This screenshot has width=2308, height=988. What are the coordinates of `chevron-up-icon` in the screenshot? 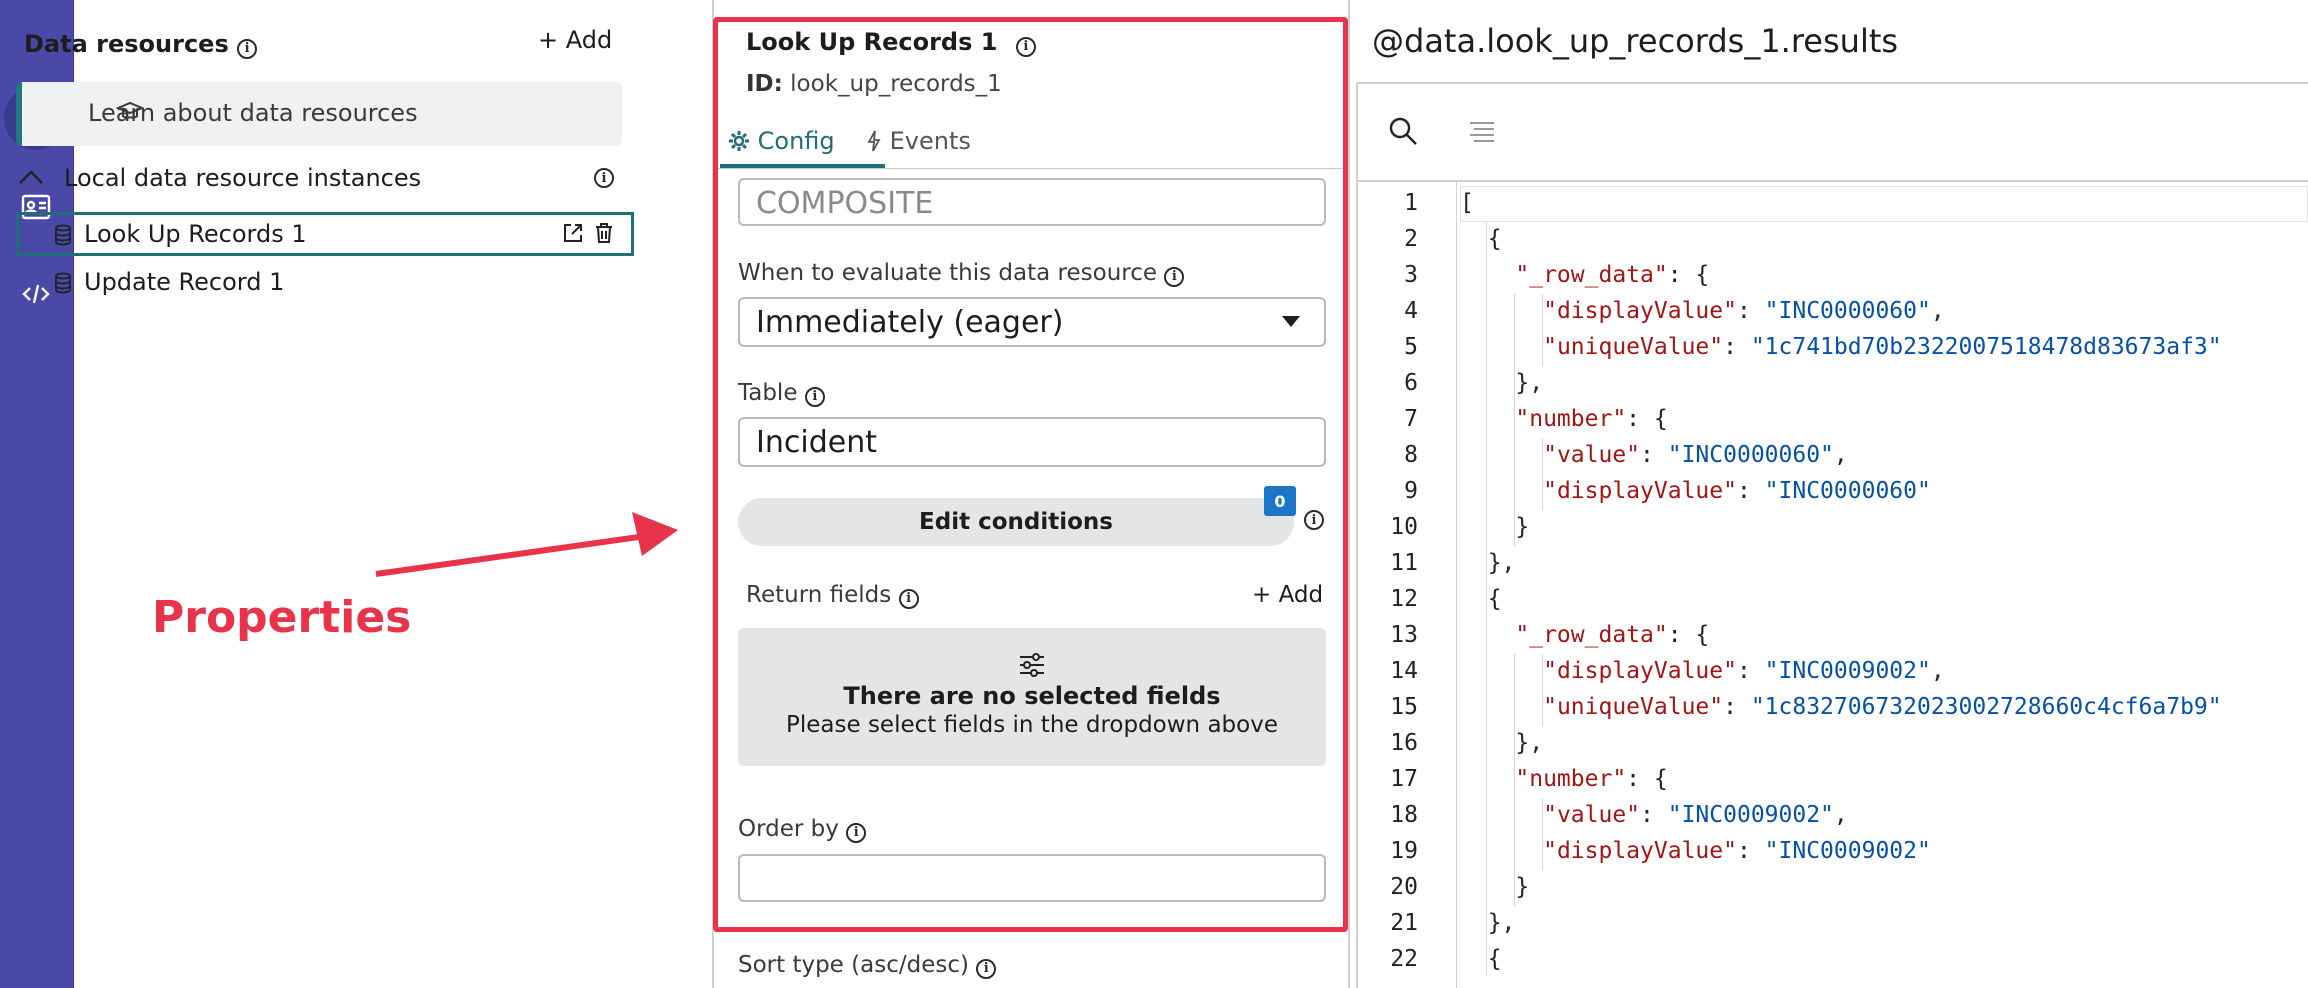 It's located at (31, 177).